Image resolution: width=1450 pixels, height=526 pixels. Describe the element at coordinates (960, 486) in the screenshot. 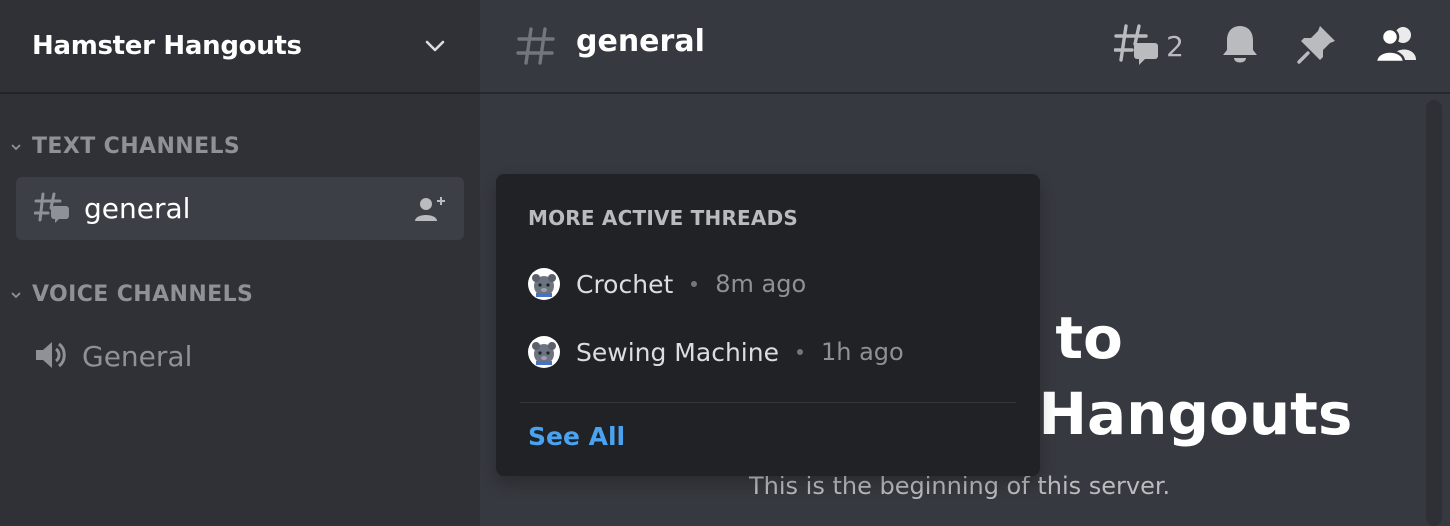

I see `welcome-subtitle: This is the beginning of this server.` at that location.